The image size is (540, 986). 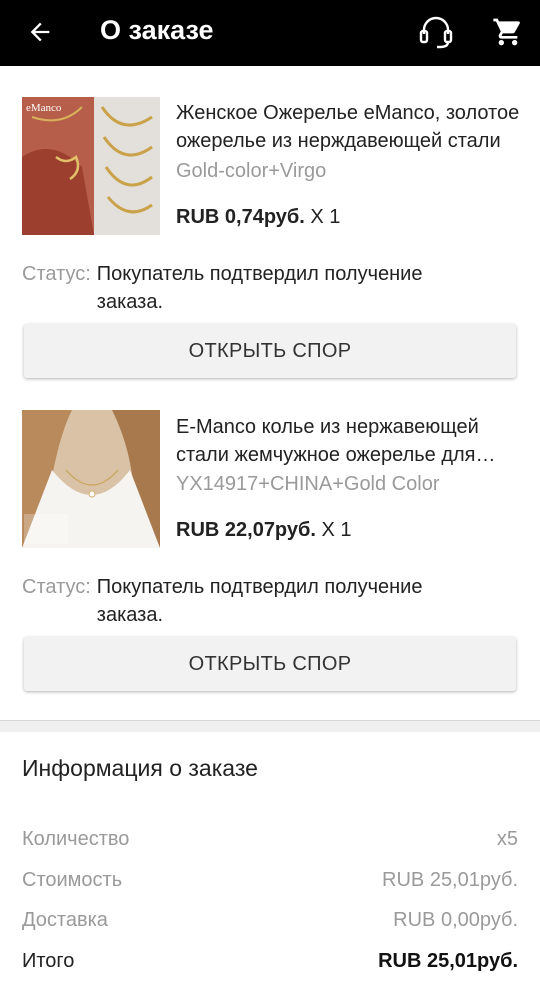 What do you see at coordinates (91, 166) in the screenshot?
I see `product-thumbnail: eManco` at bounding box center [91, 166].